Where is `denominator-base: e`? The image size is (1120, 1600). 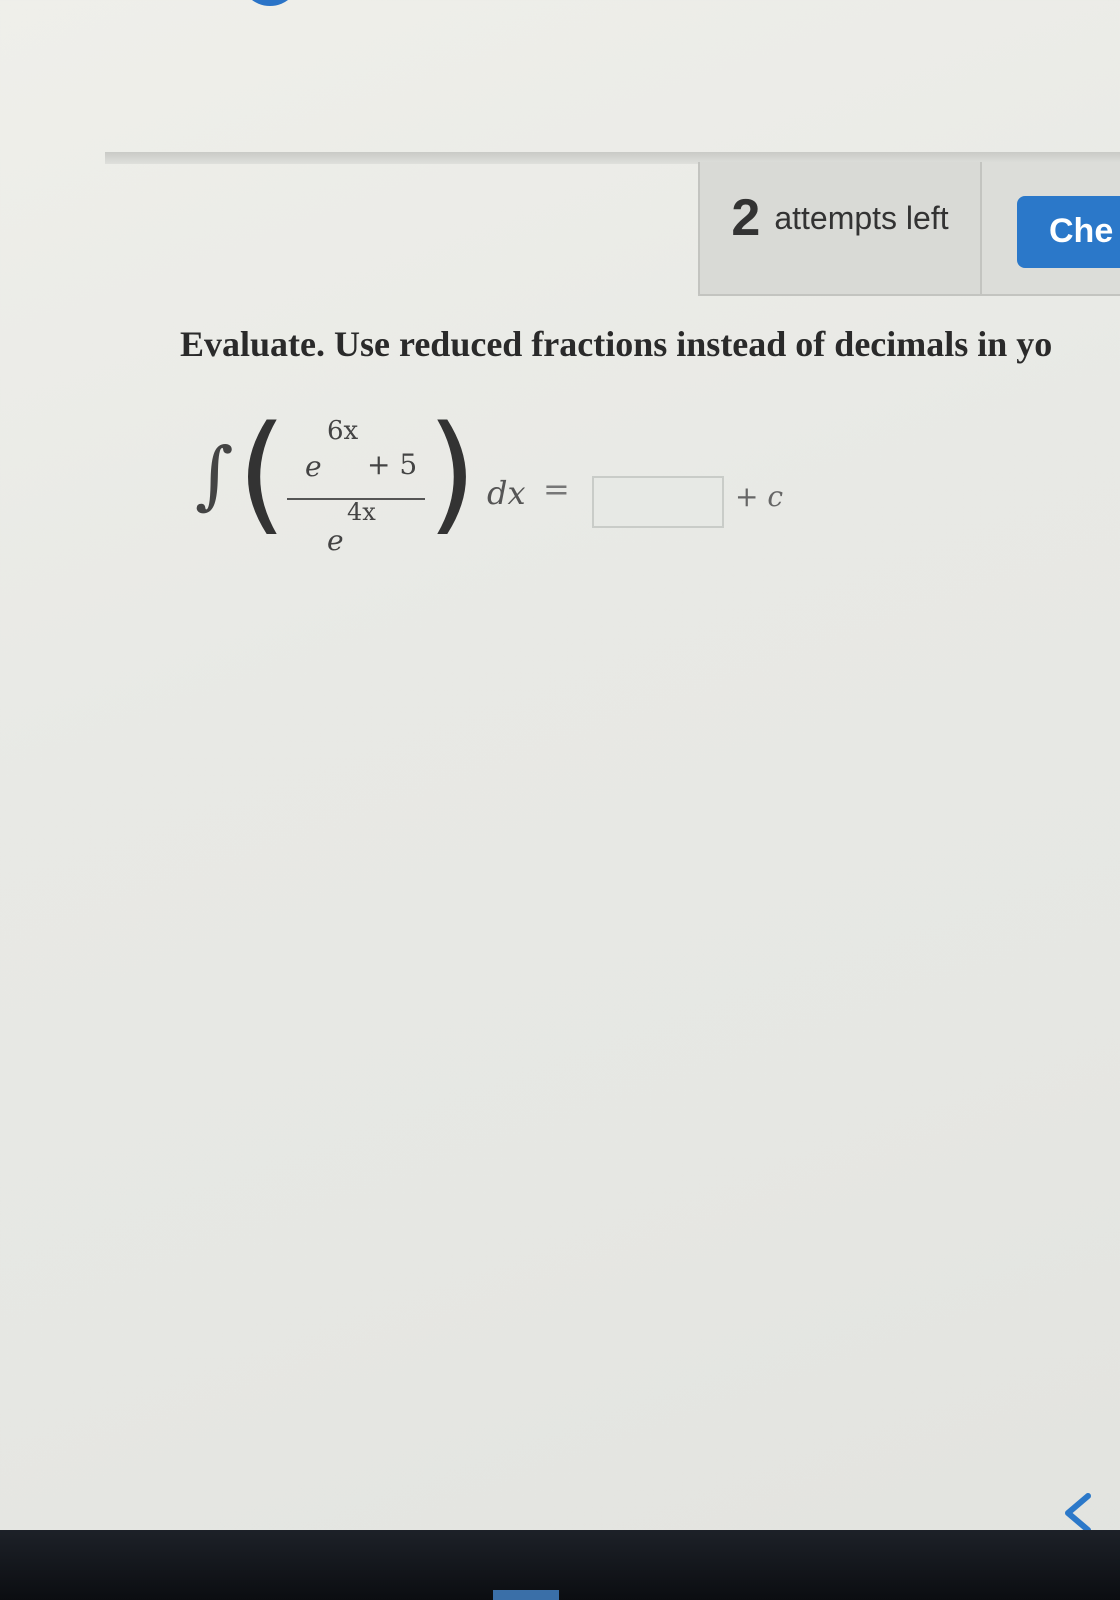
denominator-base: e is located at coordinates (335, 540).